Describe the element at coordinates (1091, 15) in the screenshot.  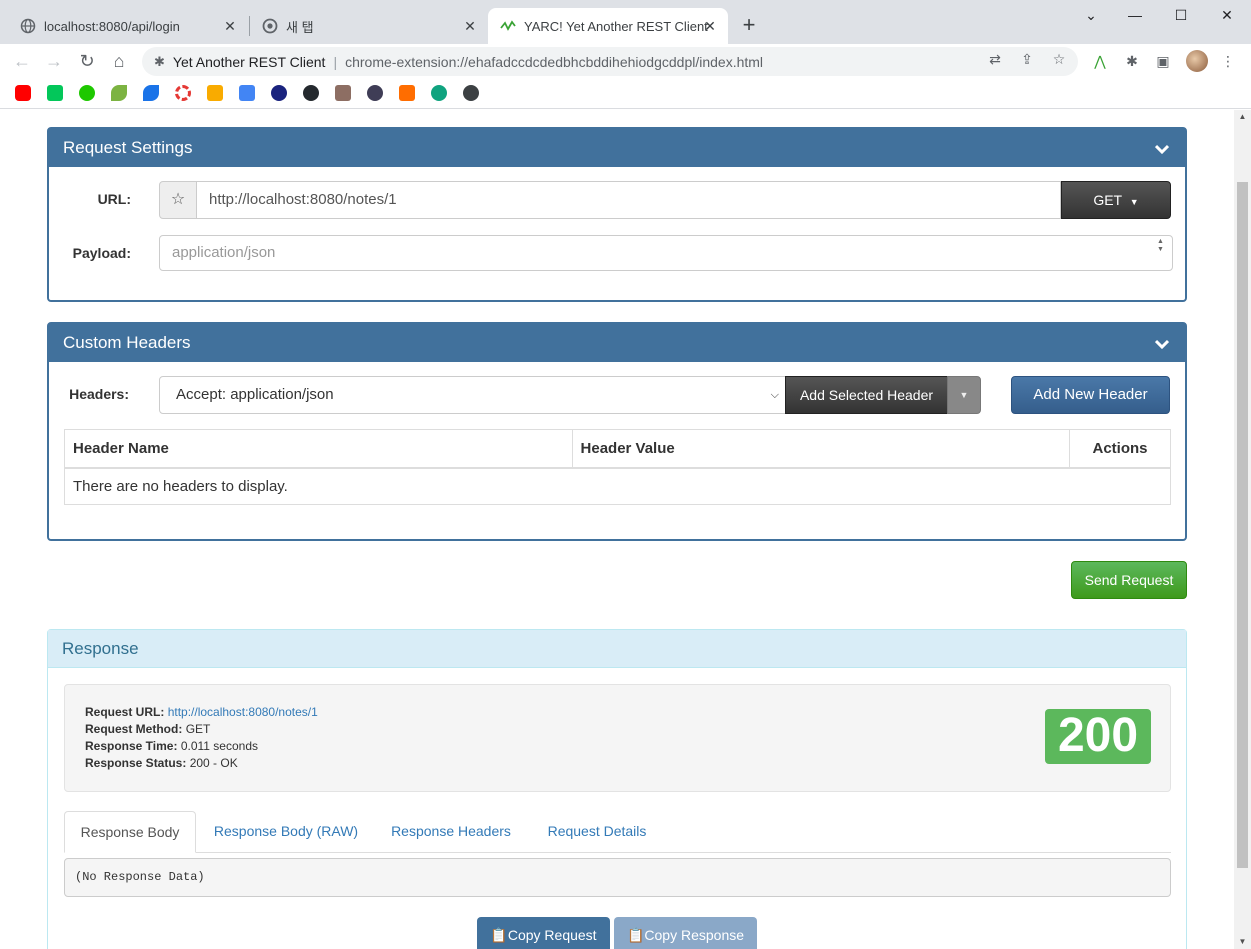
I see `chevron-down-icon: ⌄` at that location.